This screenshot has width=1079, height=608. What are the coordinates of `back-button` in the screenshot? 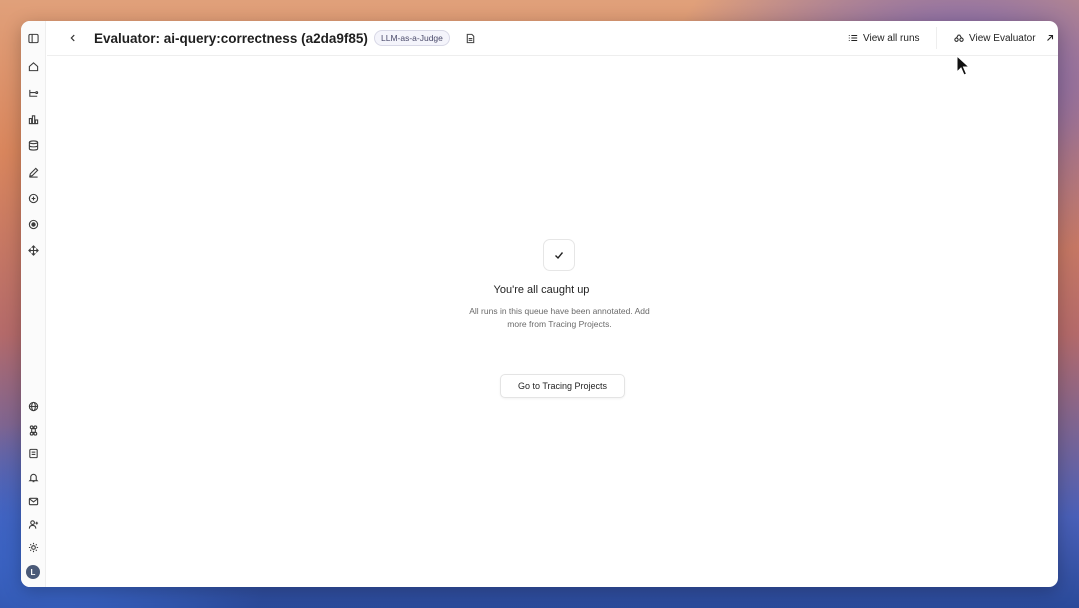 It's located at (73, 38).